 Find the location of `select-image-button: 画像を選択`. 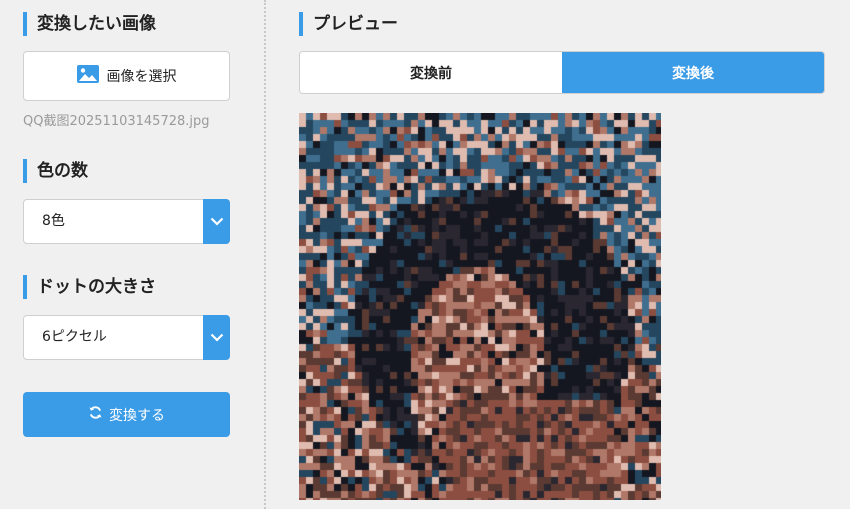

select-image-button: 画像を選択 is located at coordinates (126, 76).